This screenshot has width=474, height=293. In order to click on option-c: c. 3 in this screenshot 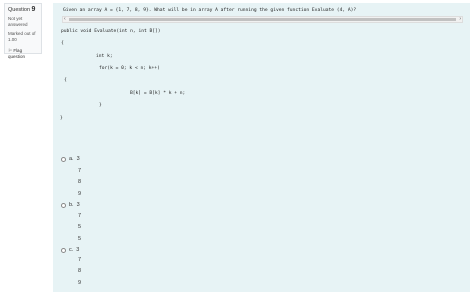, I will do `click(70, 250)`.